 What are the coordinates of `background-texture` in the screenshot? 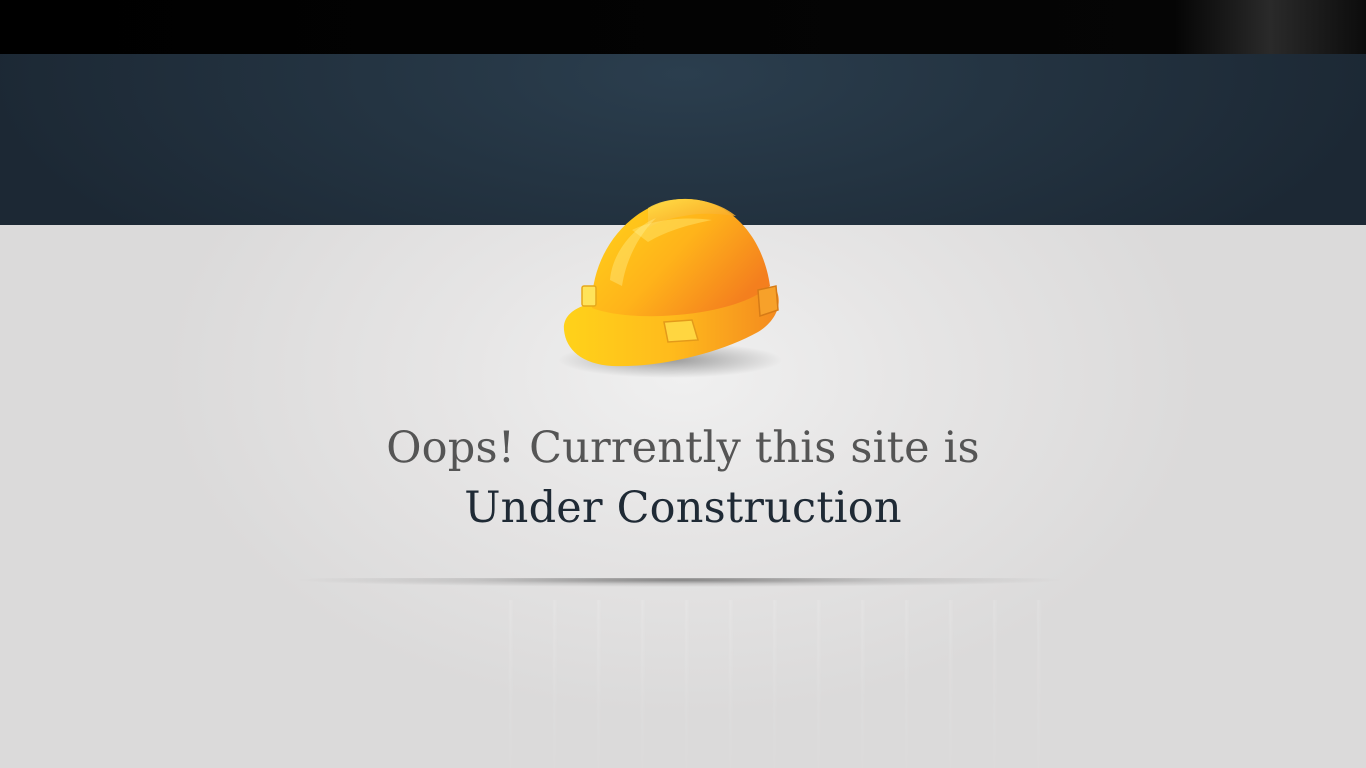 It's located at (770, 684).